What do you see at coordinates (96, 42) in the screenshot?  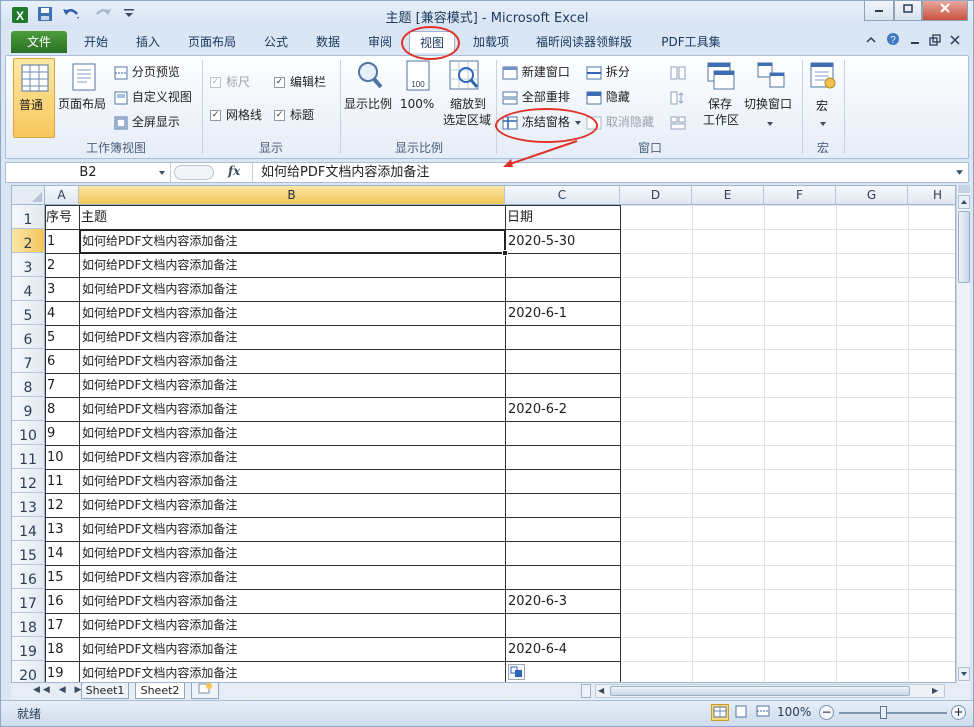 I see `tab-home: 开始` at bounding box center [96, 42].